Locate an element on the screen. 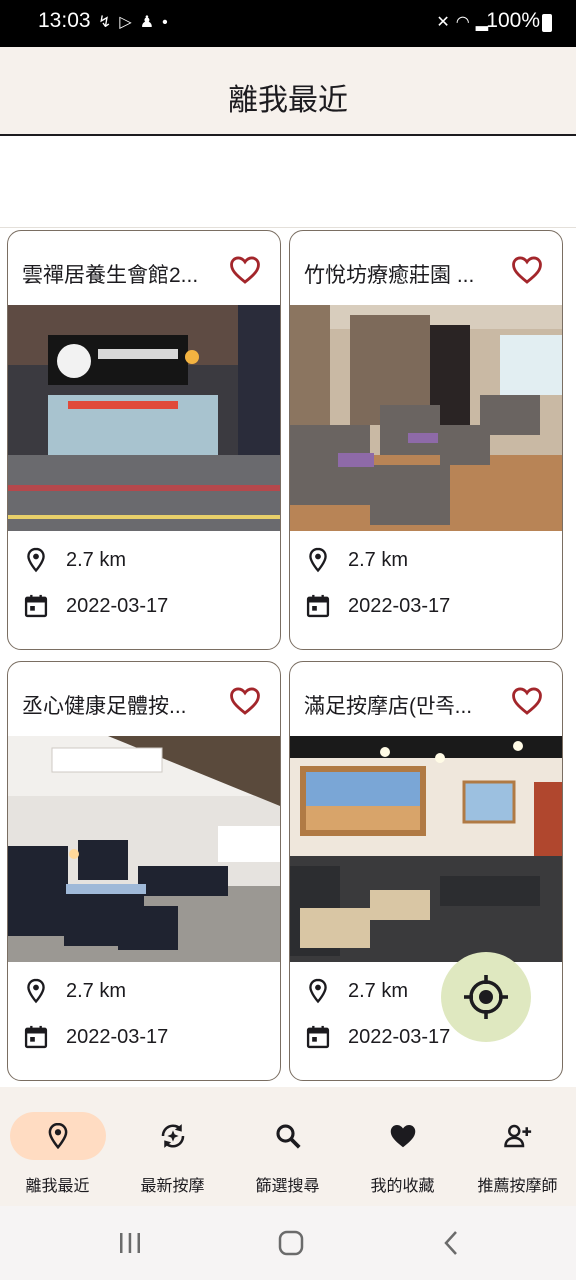 This screenshot has height=1280, width=576. notification-icons: ↯▷♟• is located at coordinates (137, 22).